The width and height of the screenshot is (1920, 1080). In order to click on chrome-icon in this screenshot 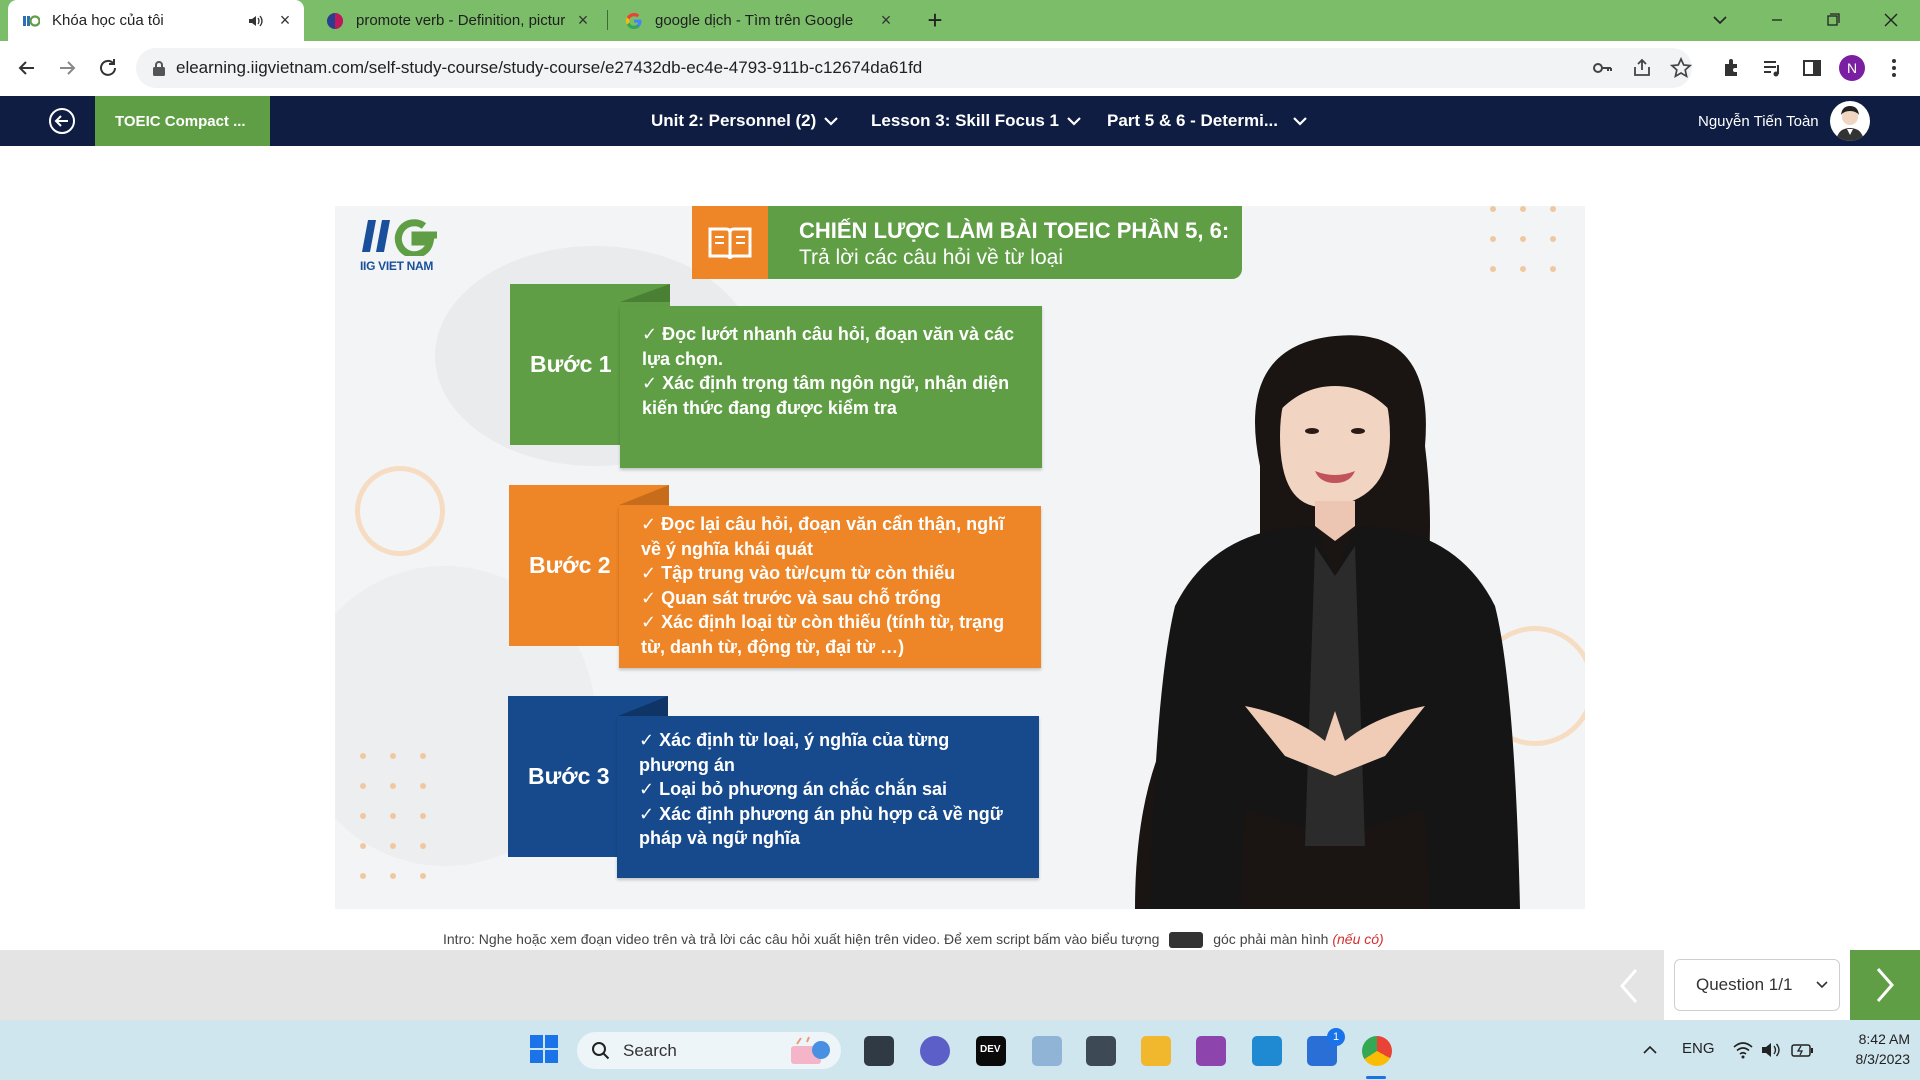, I will do `click(1377, 1051)`.